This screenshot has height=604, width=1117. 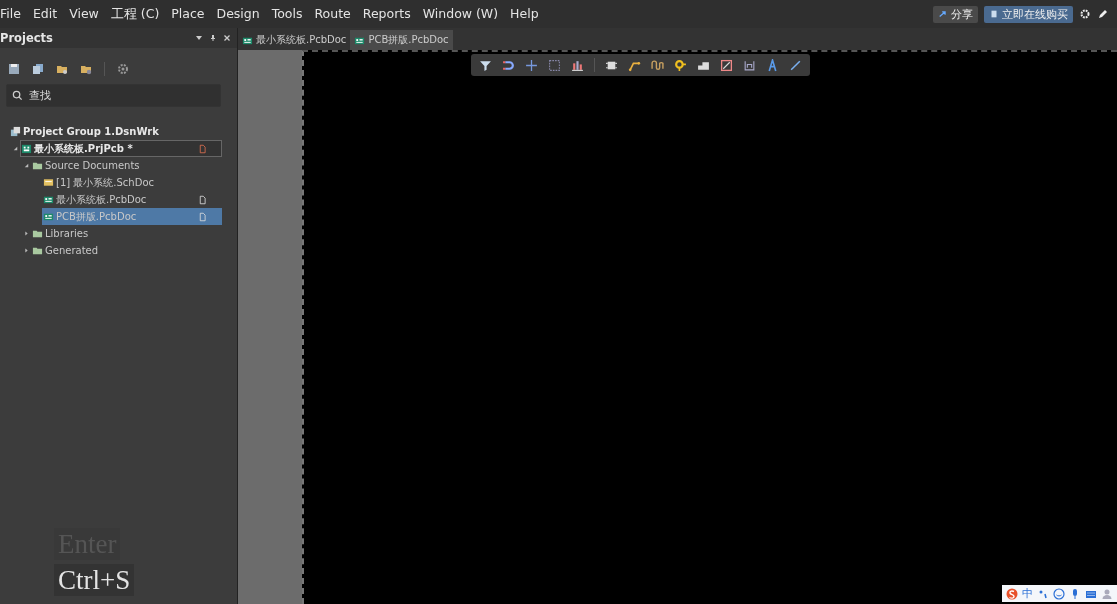 I want to click on diagonal-square-icon, so click(x=726, y=65).